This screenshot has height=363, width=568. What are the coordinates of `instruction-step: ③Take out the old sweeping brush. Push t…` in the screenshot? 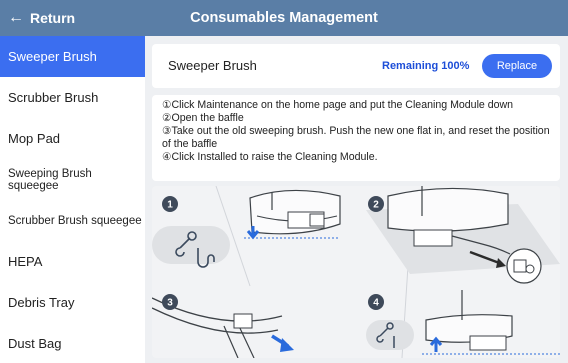 It's located at (356, 137).